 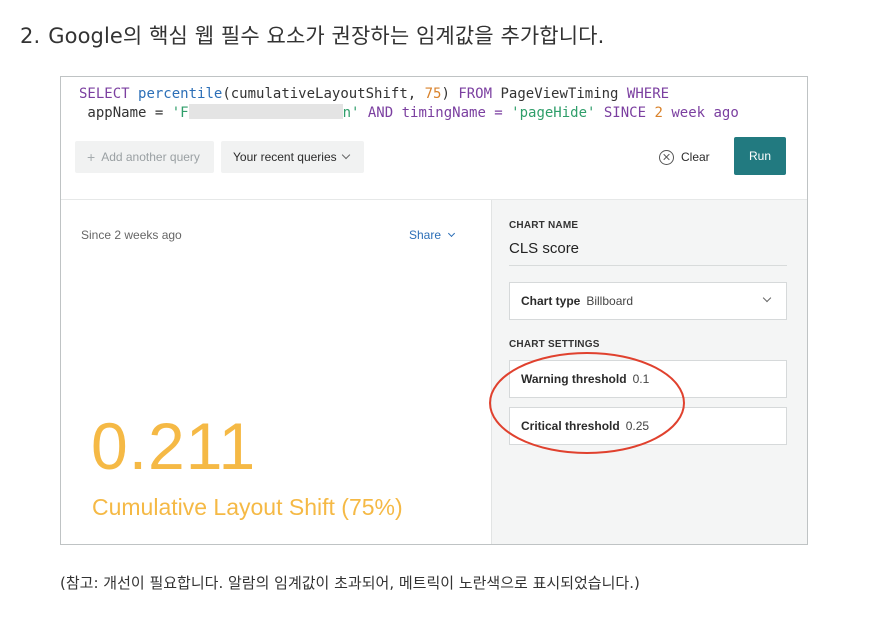 I want to click on recent-queries-label: Your recent queries, so click(x=285, y=157).